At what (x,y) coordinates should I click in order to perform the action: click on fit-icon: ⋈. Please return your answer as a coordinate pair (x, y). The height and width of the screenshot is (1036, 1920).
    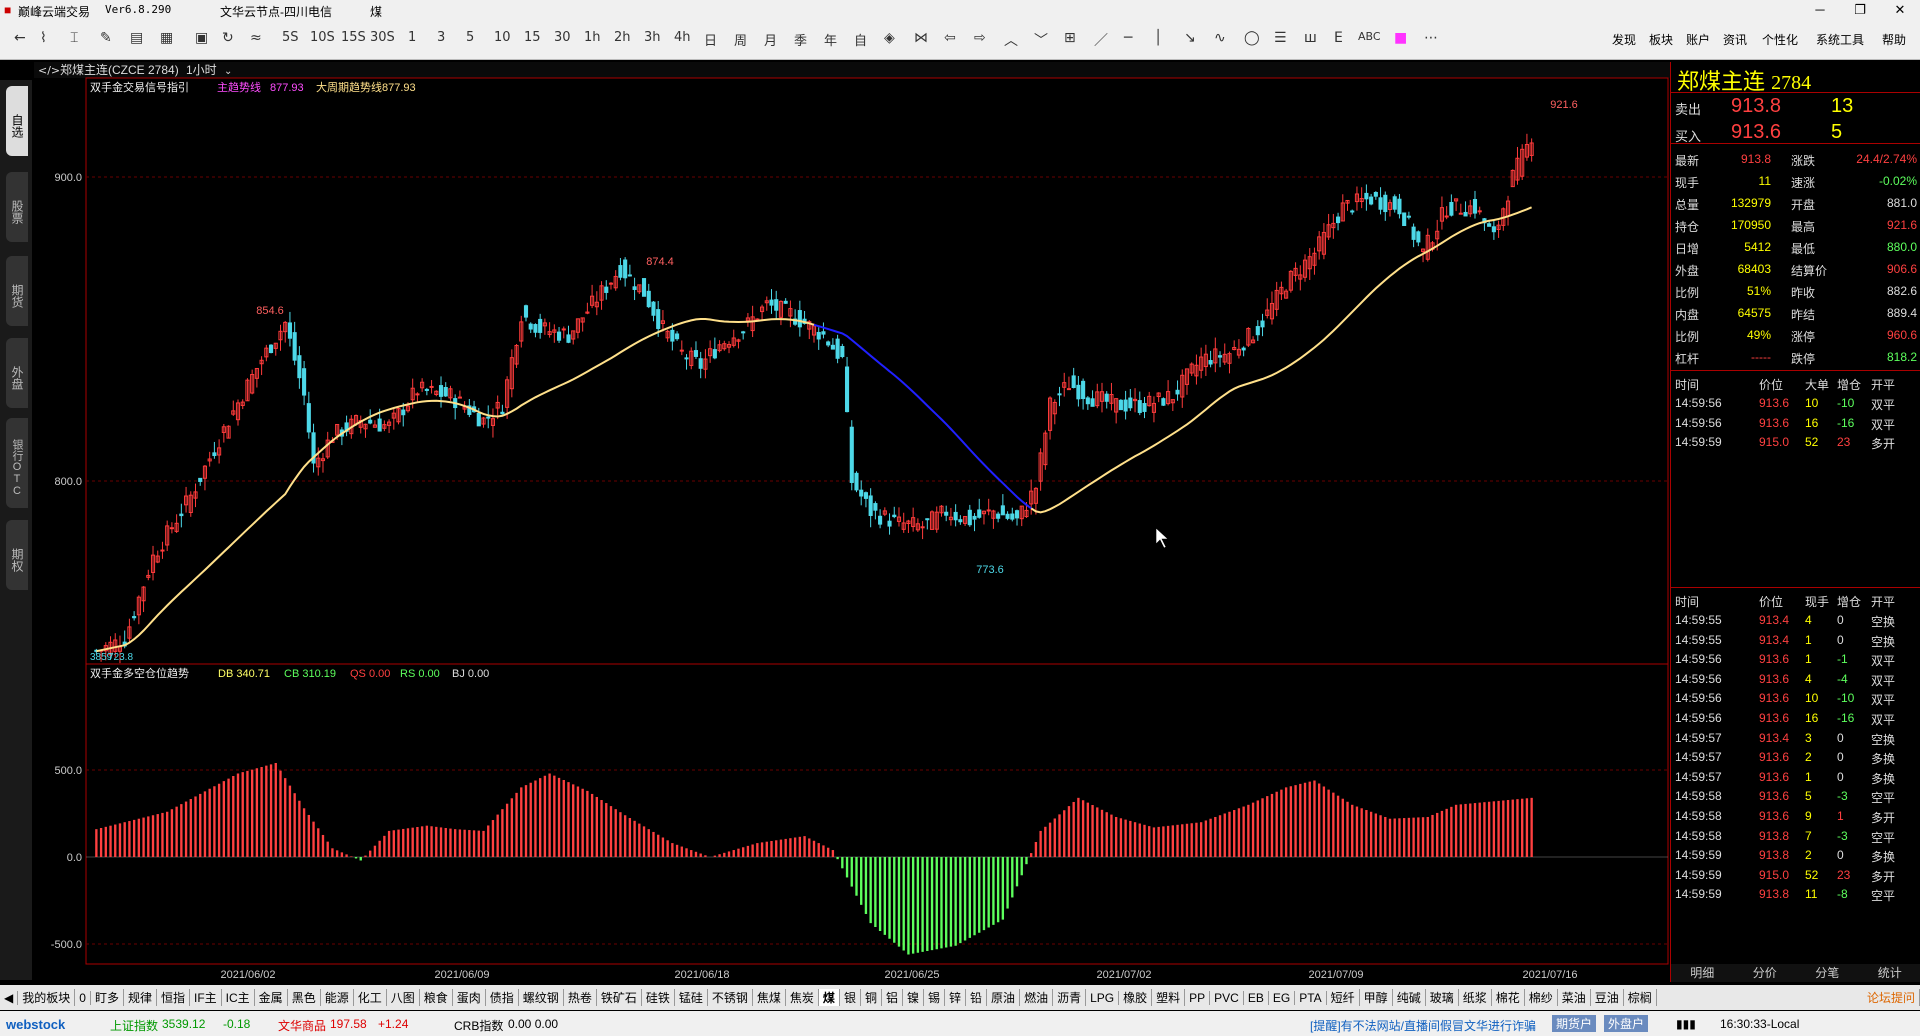
    Looking at the image, I should click on (921, 38).